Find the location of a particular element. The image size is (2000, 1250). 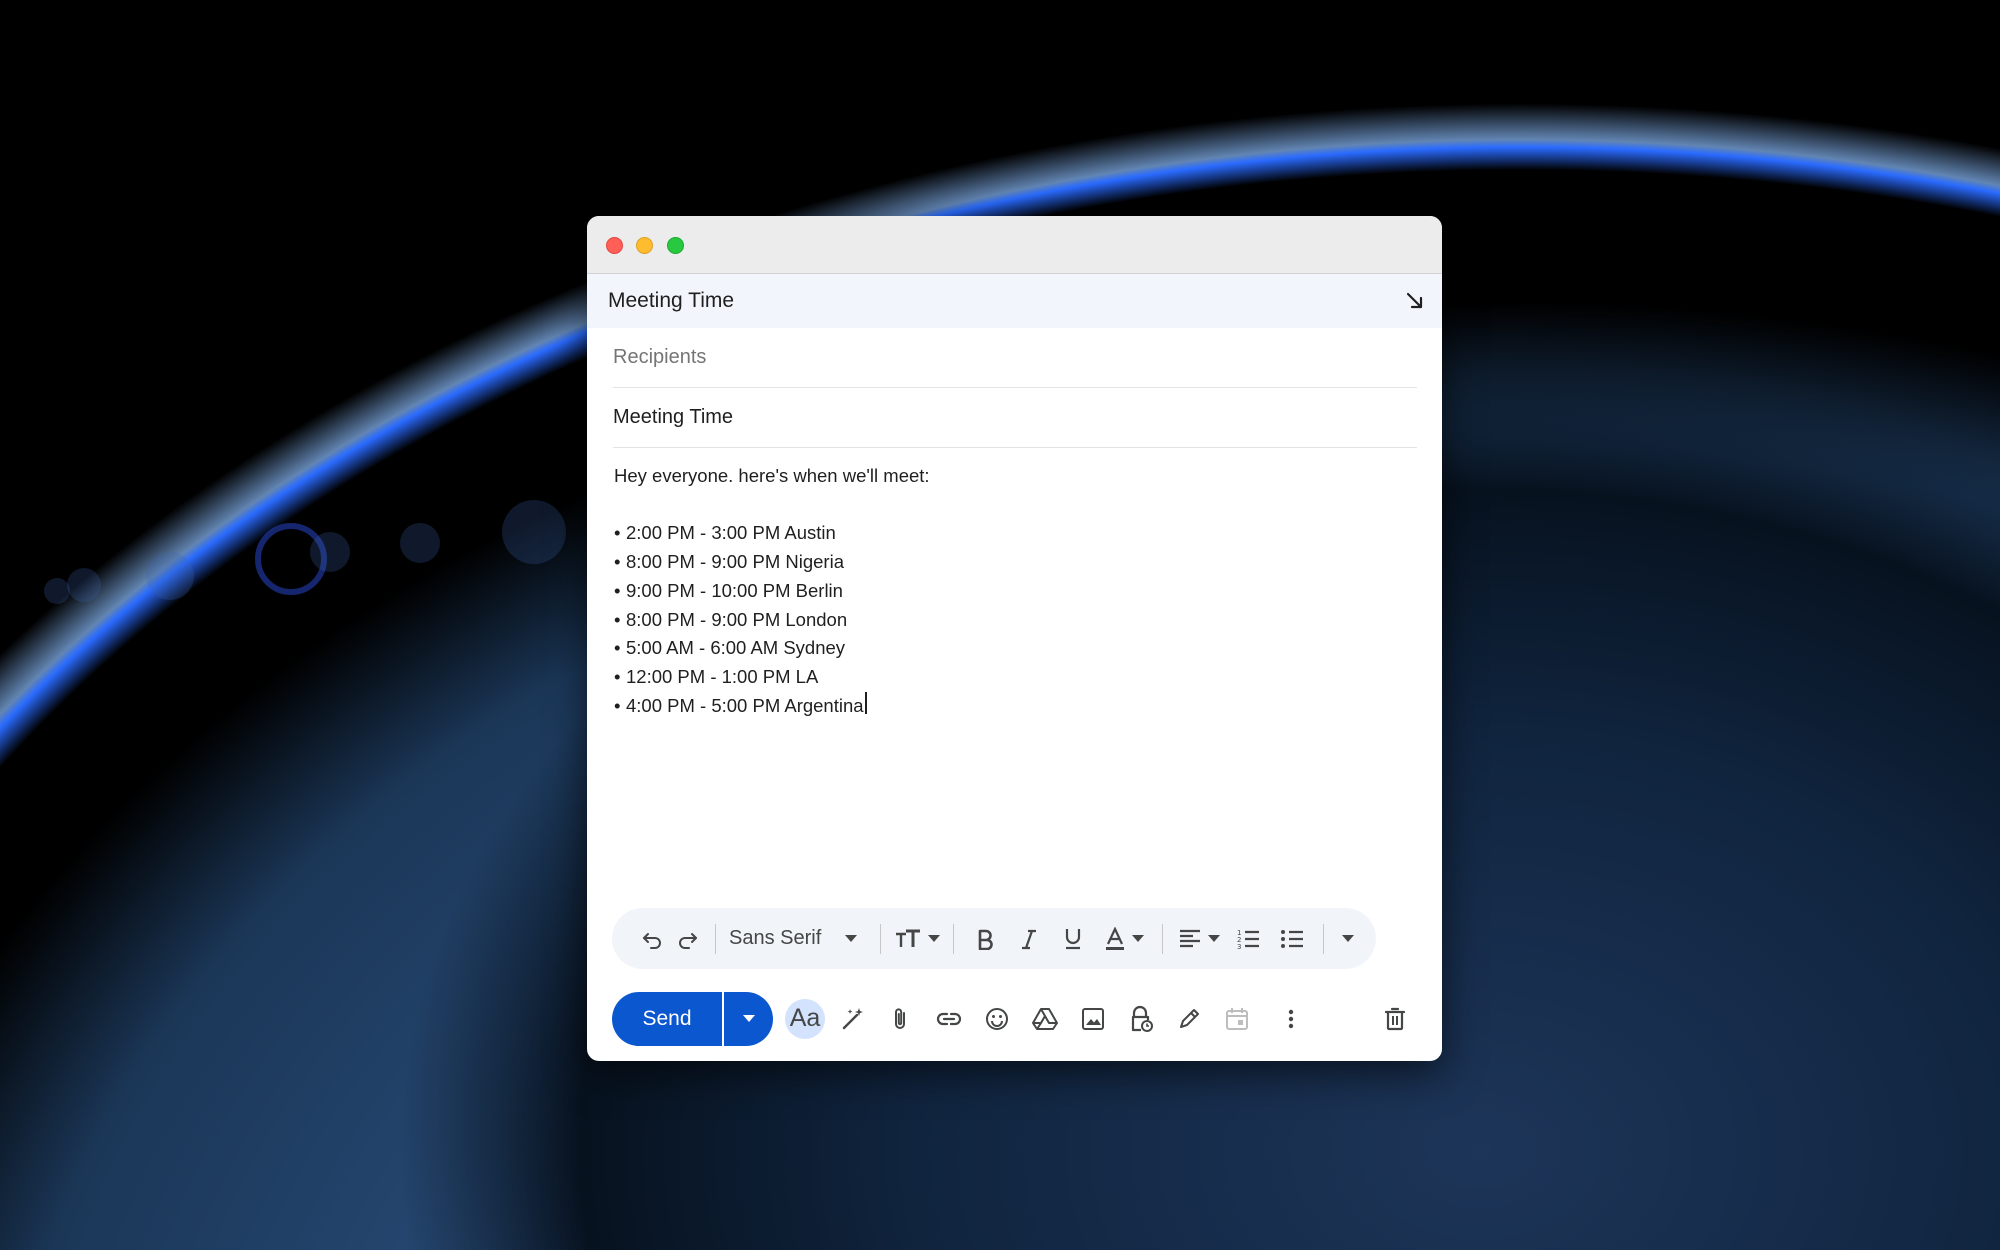

recipients-input is located at coordinates (1015, 357).